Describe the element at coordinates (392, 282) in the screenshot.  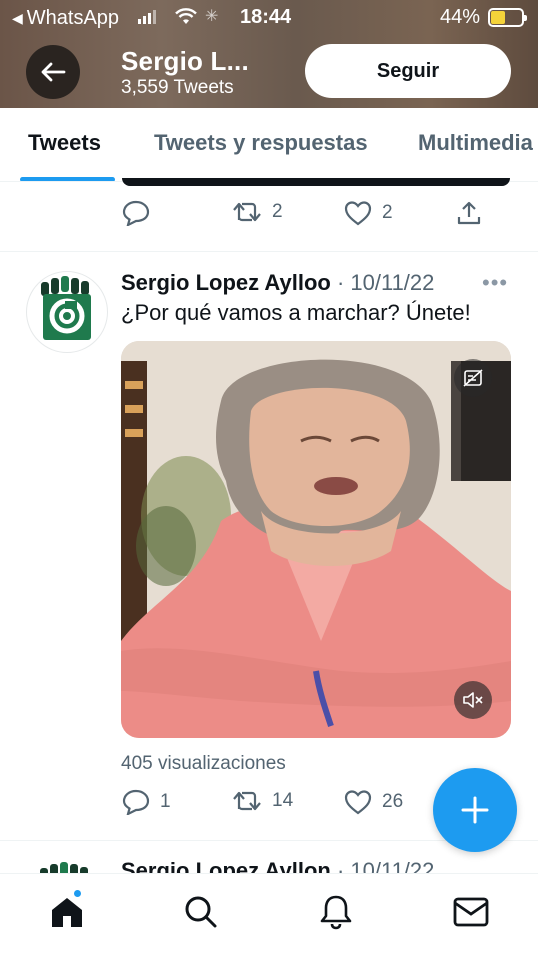
I see `tweet-date: 10/11/22` at that location.